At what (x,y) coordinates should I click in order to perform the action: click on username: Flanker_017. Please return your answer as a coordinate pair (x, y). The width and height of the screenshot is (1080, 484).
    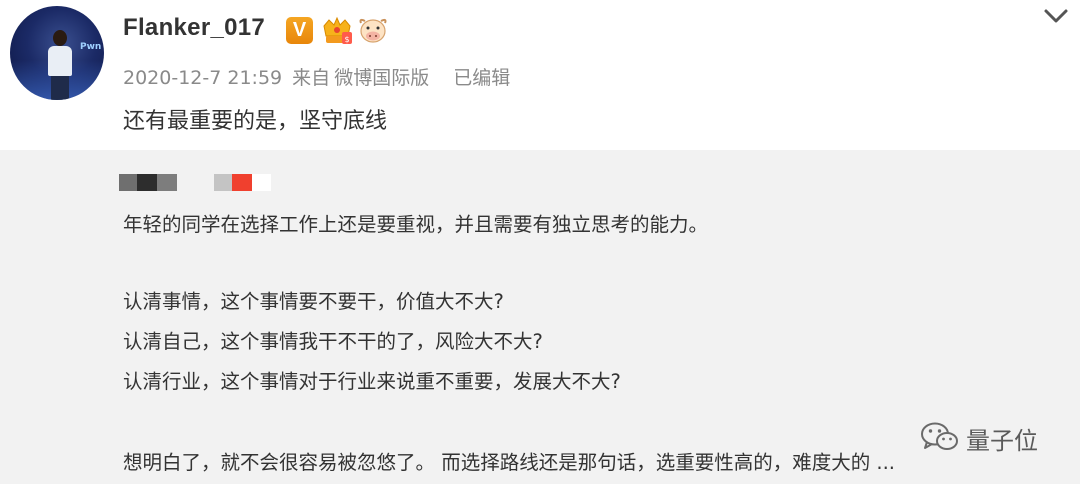
    Looking at the image, I should click on (194, 28).